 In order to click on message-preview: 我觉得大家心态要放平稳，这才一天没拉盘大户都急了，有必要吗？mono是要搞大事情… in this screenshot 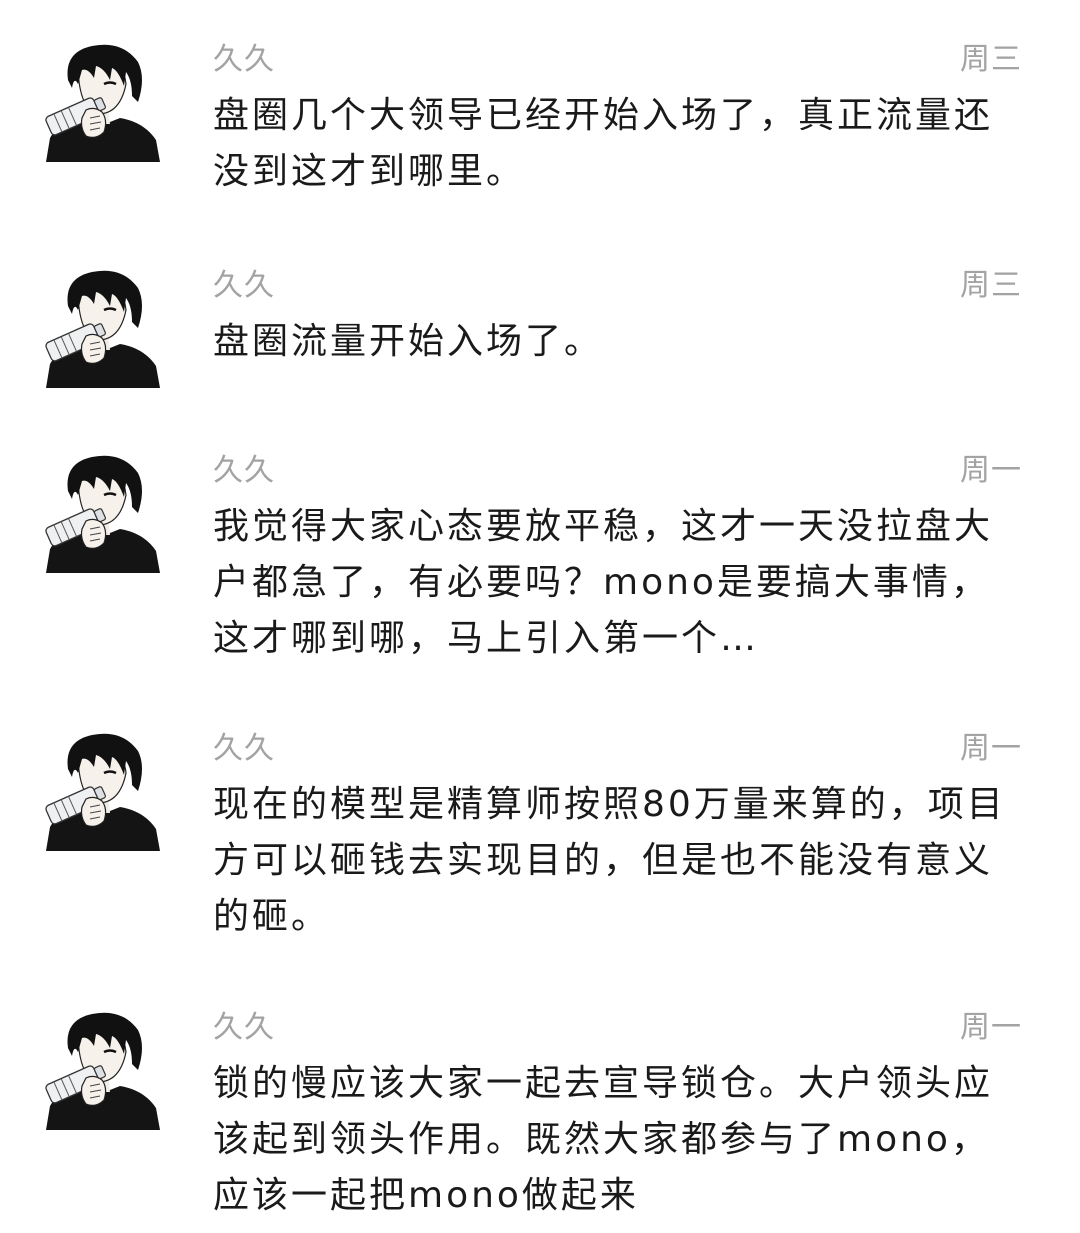, I will do `click(603, 582)`.